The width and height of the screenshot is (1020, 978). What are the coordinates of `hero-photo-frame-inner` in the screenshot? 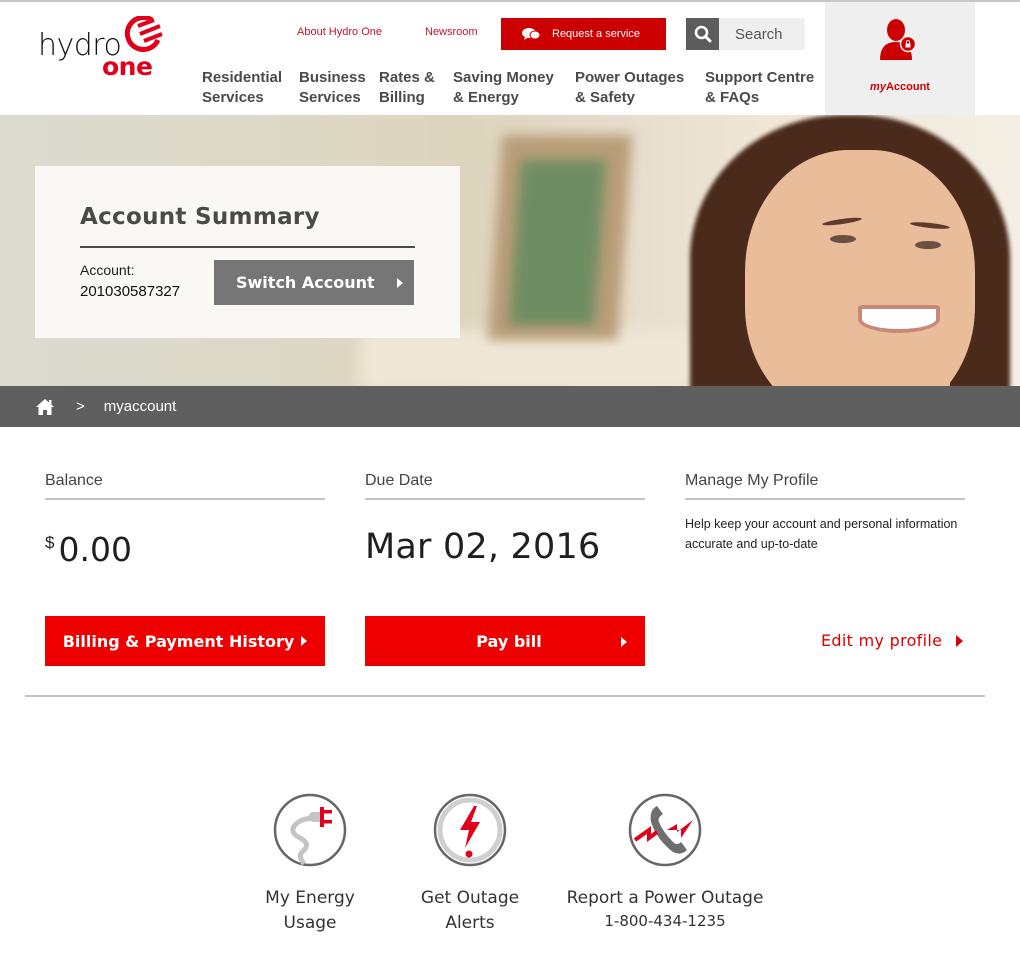 It's located at (557, 242).